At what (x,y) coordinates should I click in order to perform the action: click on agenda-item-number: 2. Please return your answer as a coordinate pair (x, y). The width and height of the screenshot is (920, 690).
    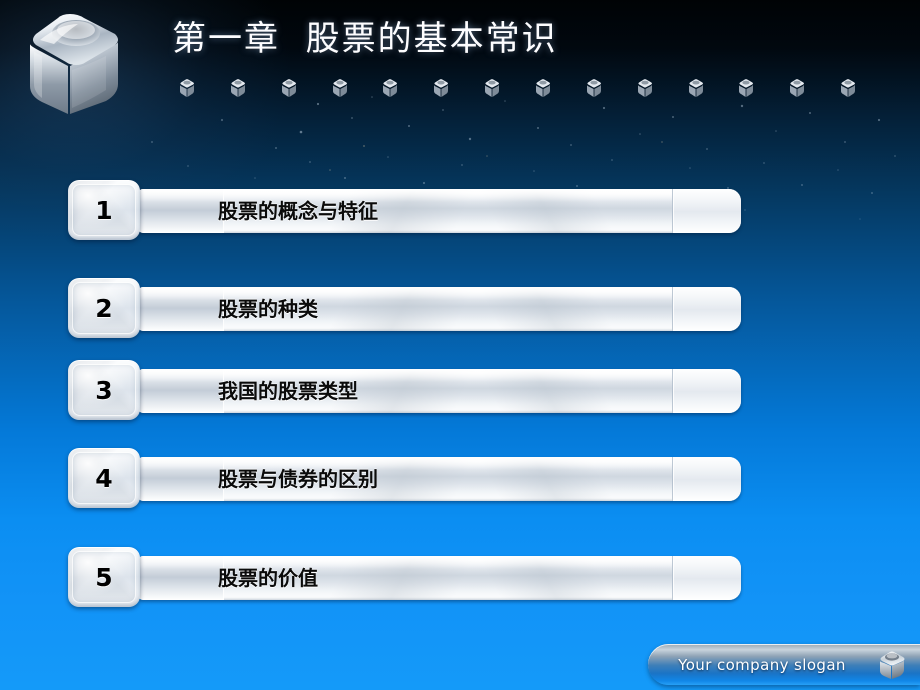
    Looking at the image, I should click on (104, 308).